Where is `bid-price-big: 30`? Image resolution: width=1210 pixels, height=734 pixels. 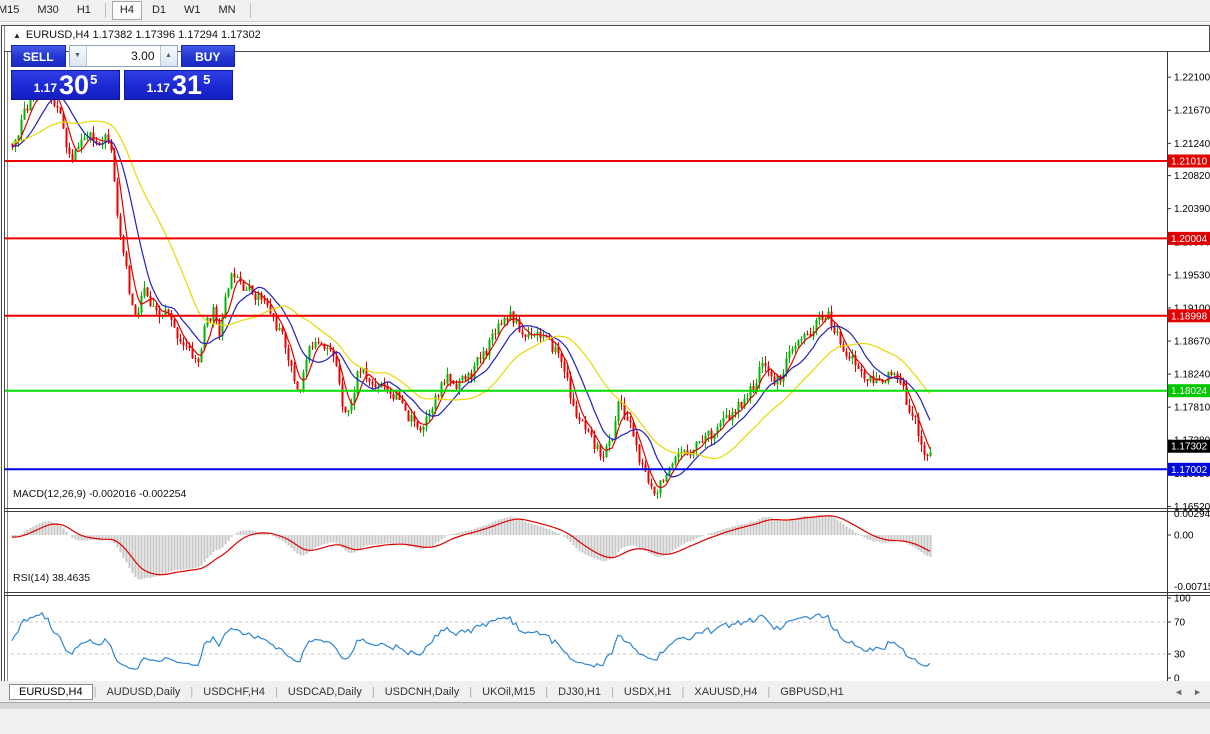
bid-price-big: 30 is located at coordinates (74, 85).